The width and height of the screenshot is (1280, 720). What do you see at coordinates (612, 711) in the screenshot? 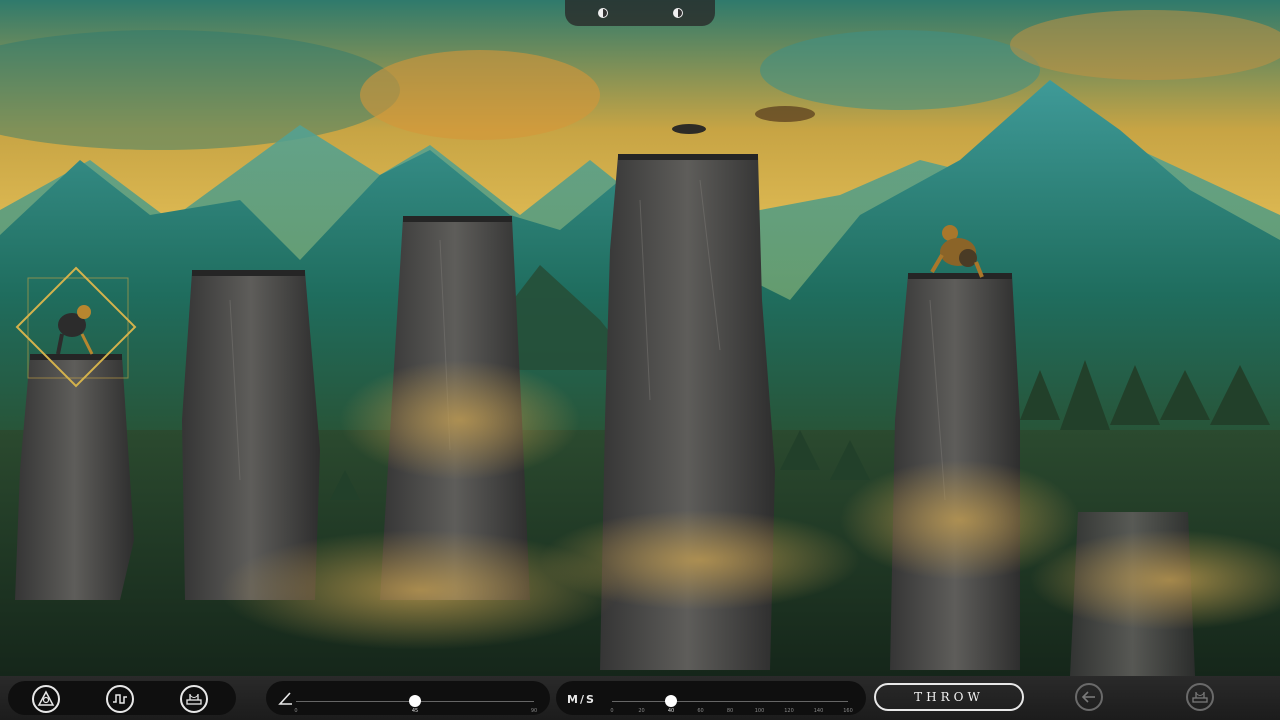
I see `velocity-tick-label: 0` at bounding box center [612, 711].